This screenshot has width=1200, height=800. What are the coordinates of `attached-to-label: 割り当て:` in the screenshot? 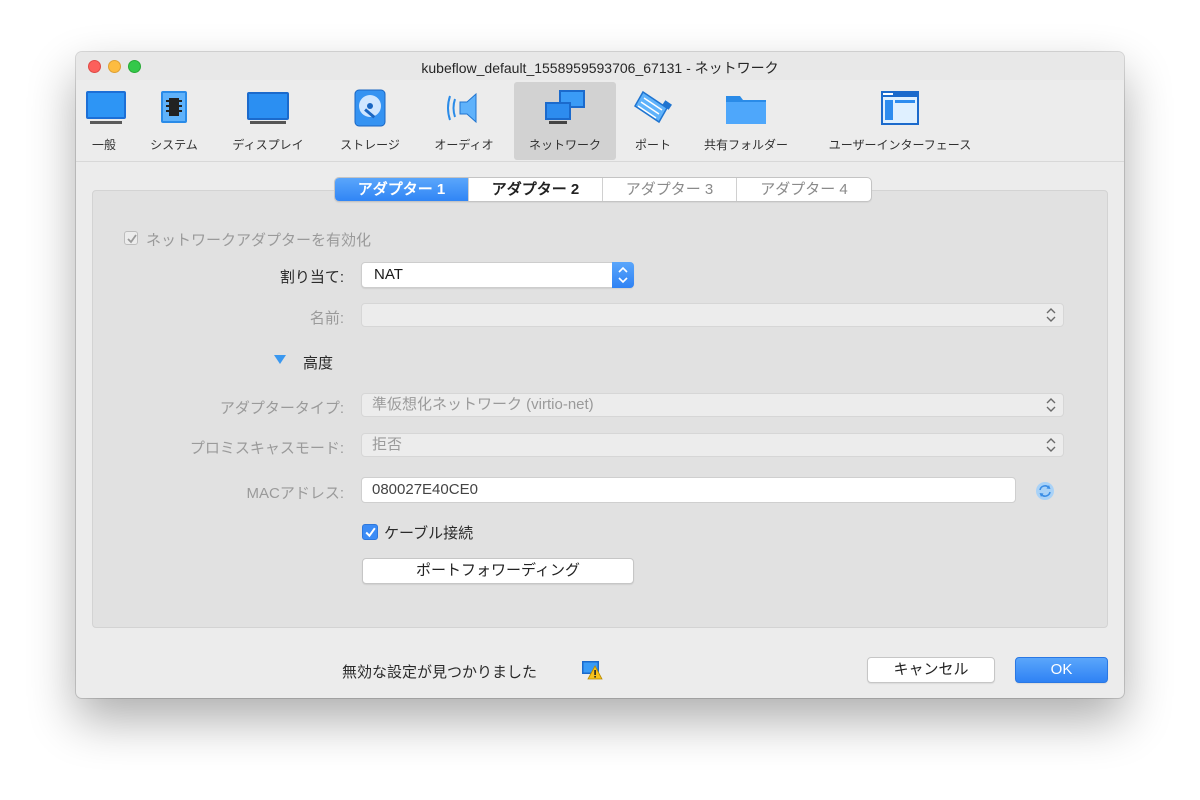 It's located at (311, 277).